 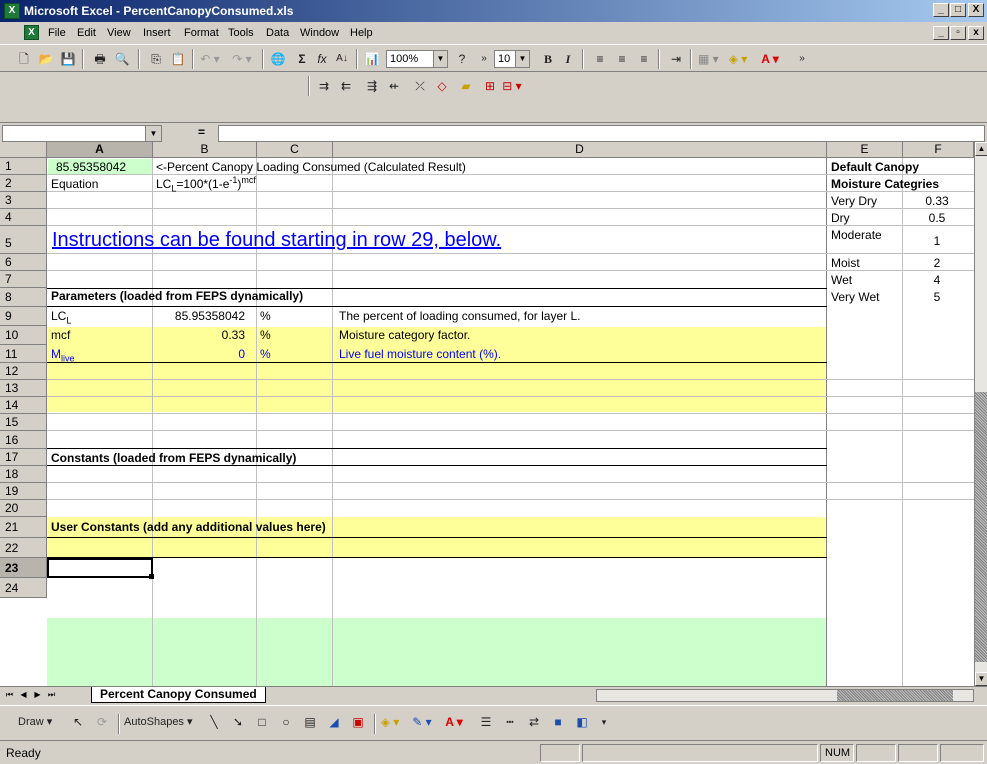 I want to click on row-header: 16, so click(x=23, y=440).